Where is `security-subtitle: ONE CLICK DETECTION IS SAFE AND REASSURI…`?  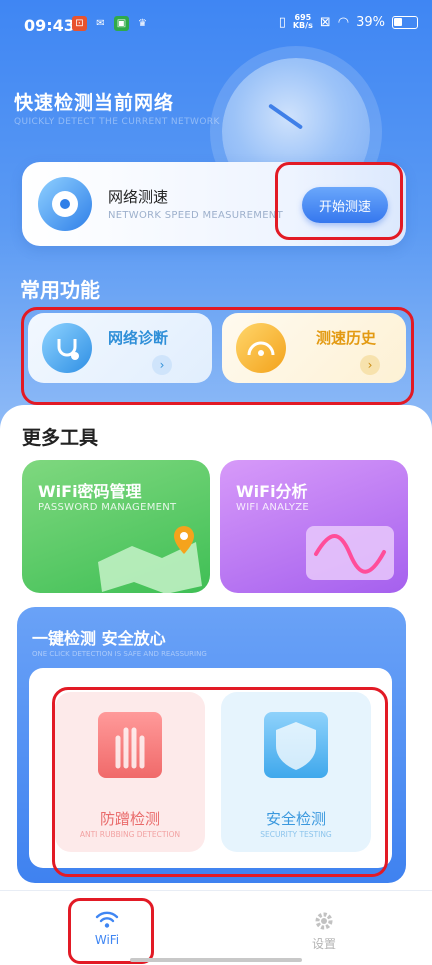 security-subtitle: ONE CLICK DETECTION IS SAFE AND REASSURI… is located at coordinates (119, 654).